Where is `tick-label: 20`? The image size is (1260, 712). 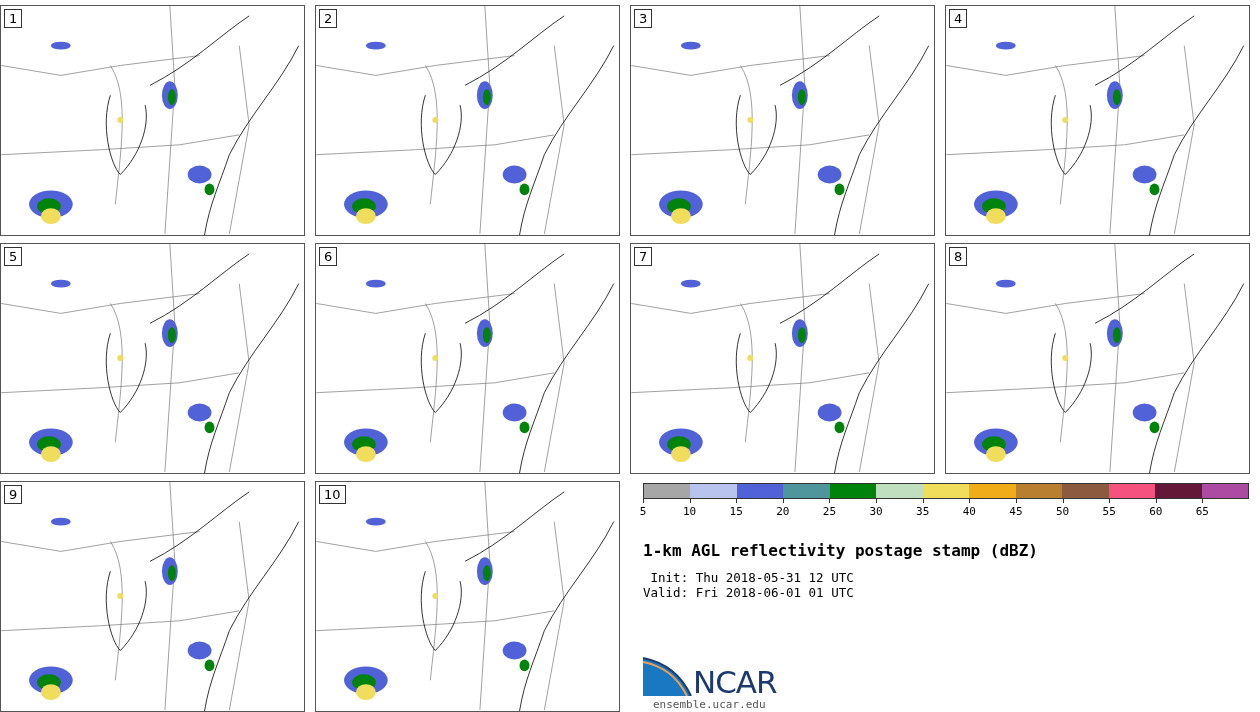
tick-label: 20 is located at coordinates (783, 511).